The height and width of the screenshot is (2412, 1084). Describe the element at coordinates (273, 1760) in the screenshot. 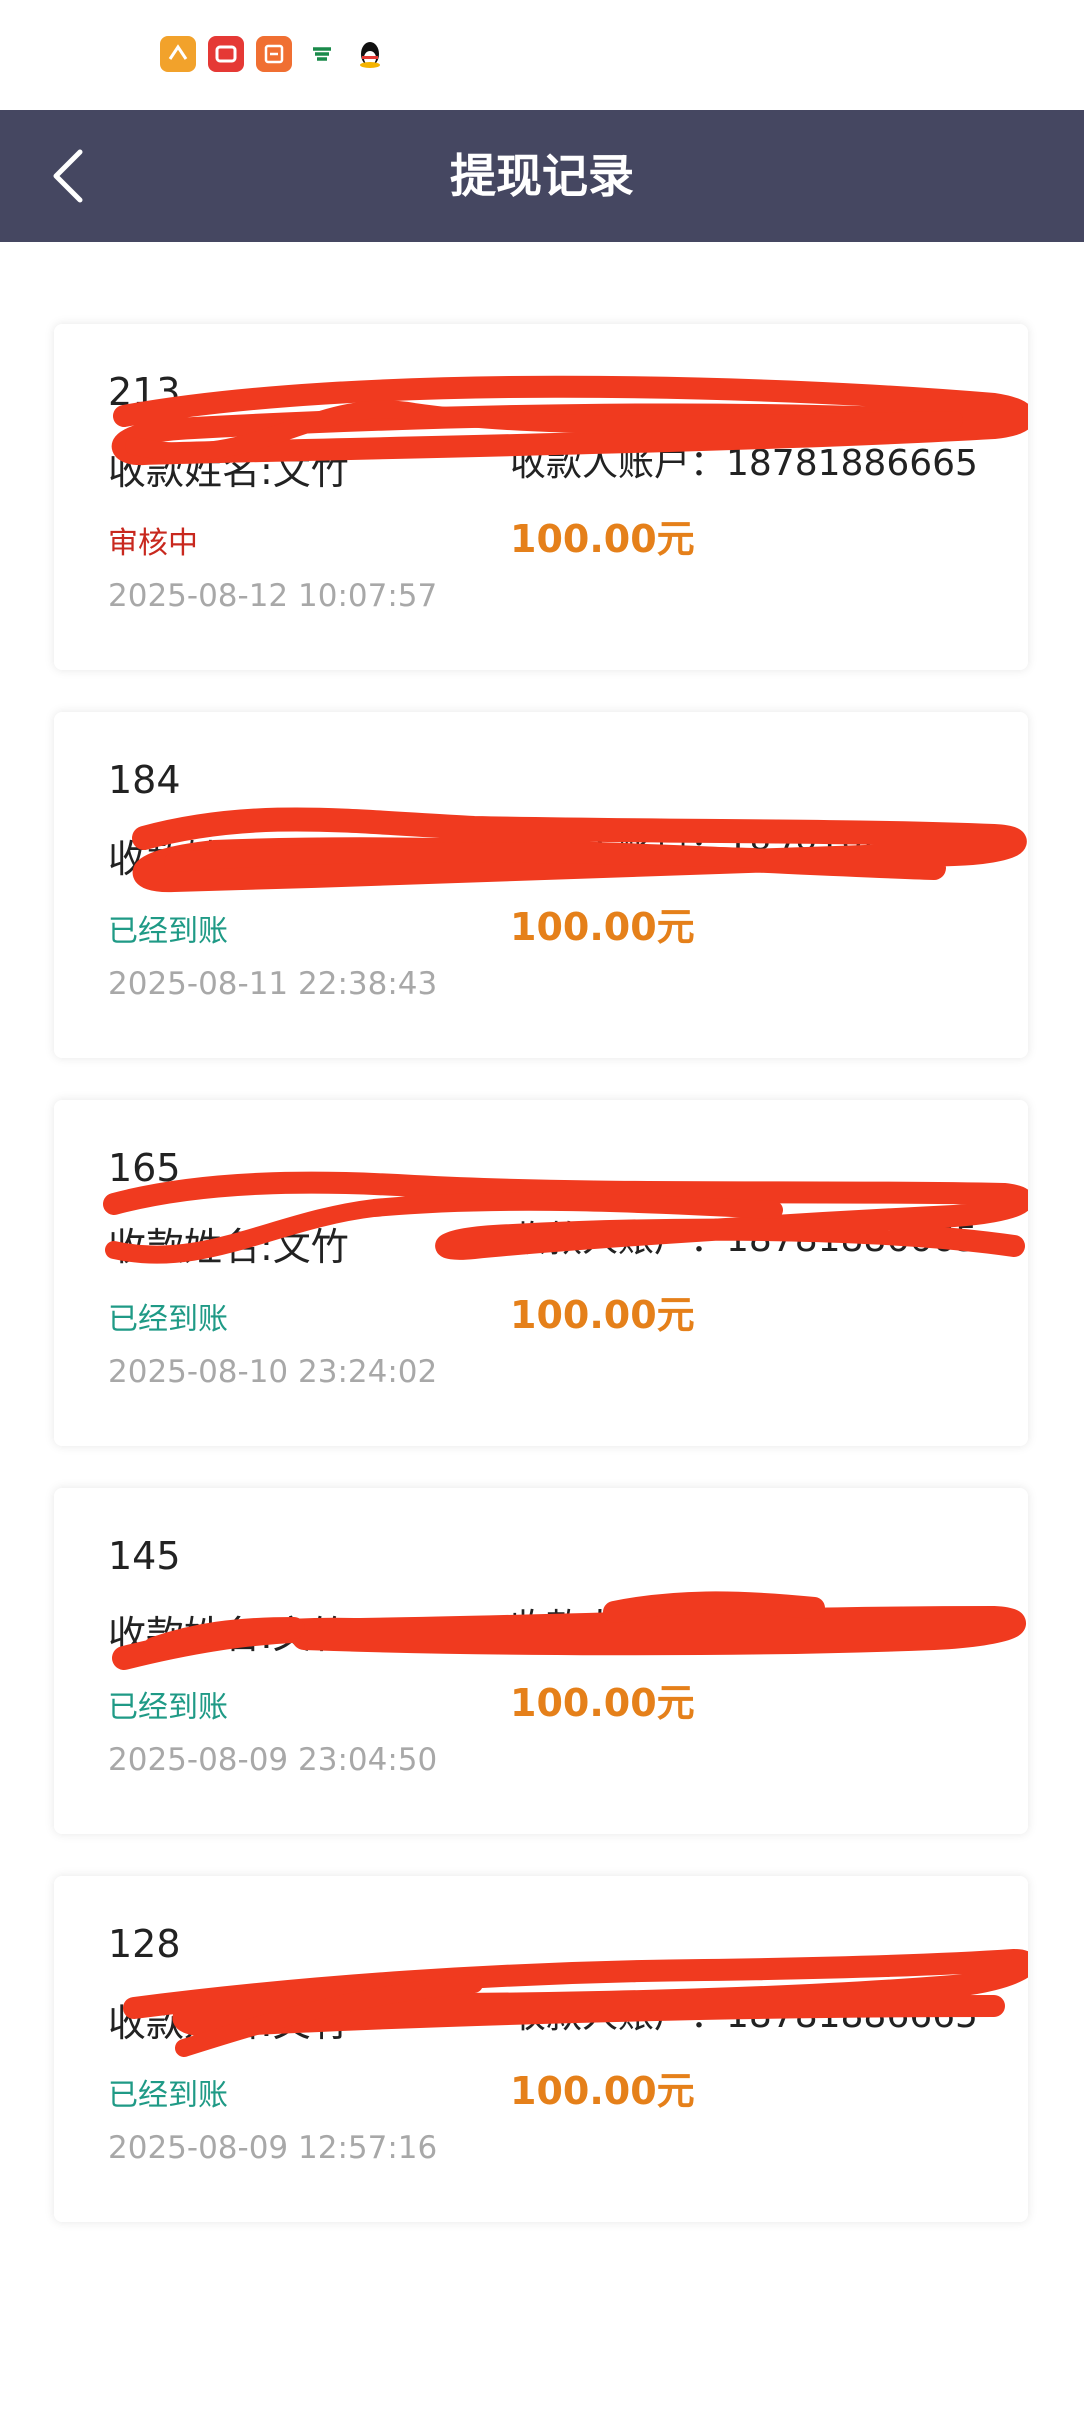

I see `timestamp: 2025-08-09 23:04:50` at that location.